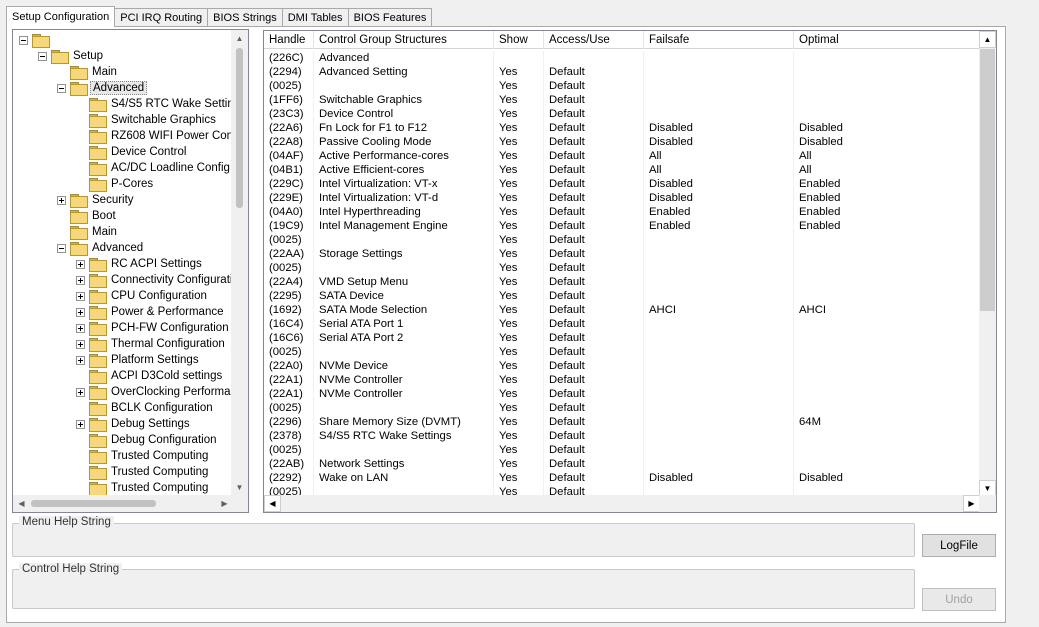  I want to click on scroll-down-icon: ▼, so click(239, 487).